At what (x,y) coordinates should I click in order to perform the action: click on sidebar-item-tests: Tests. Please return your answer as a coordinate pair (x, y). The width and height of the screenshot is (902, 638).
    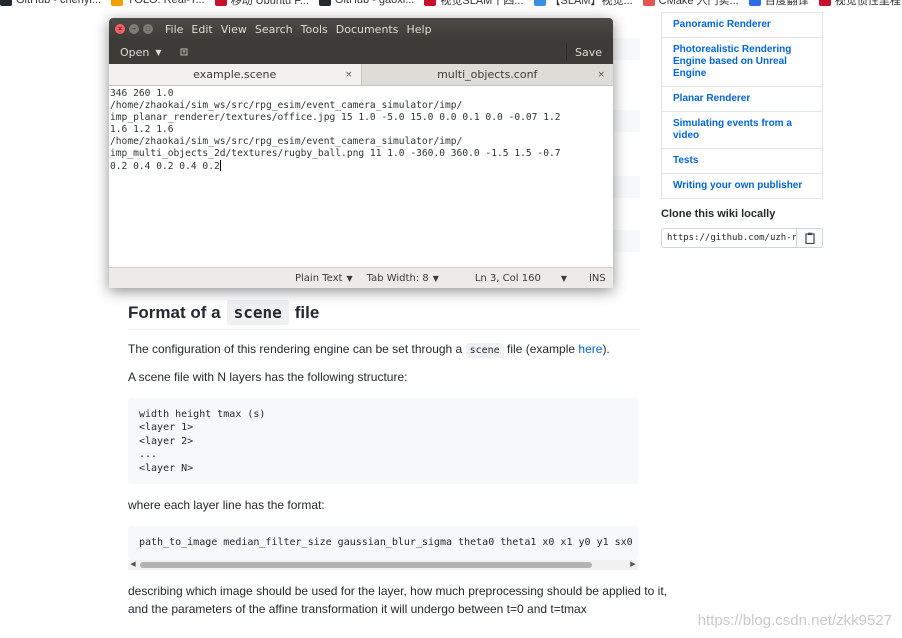
    Looking at the image, I should click on (742, 160).